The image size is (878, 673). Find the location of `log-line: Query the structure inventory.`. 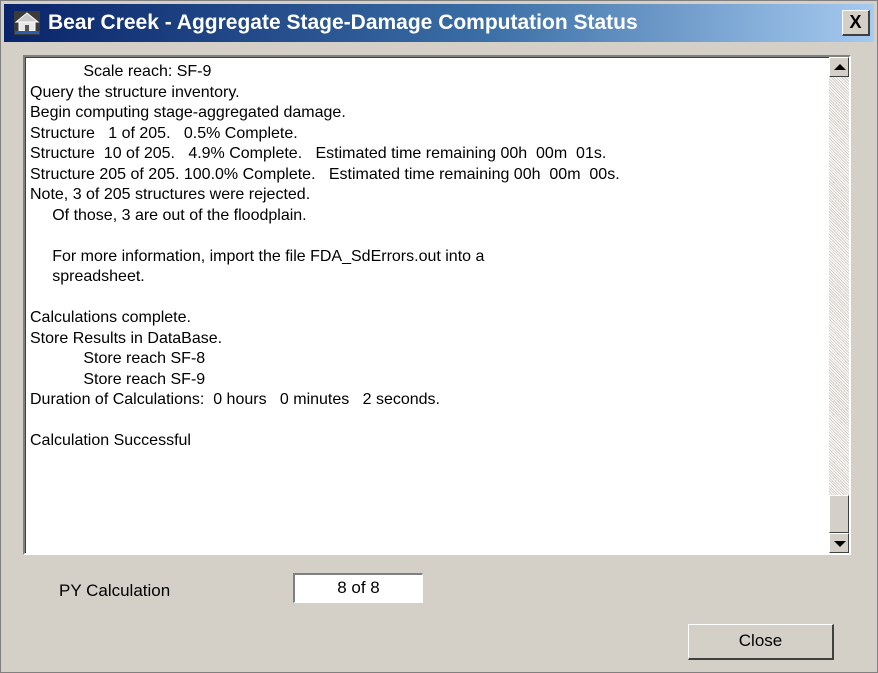

log-line: Query the structure inventory. is located at coordinates (135, 92).